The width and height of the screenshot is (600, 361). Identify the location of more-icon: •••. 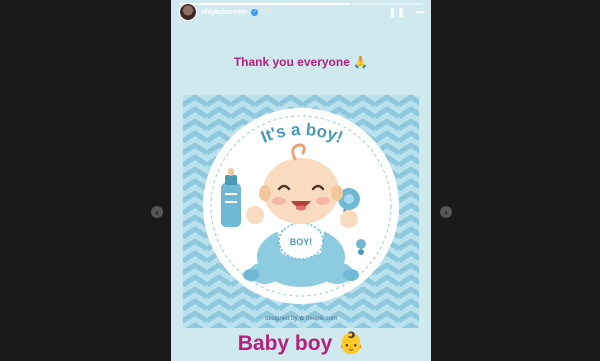
(420, 12).